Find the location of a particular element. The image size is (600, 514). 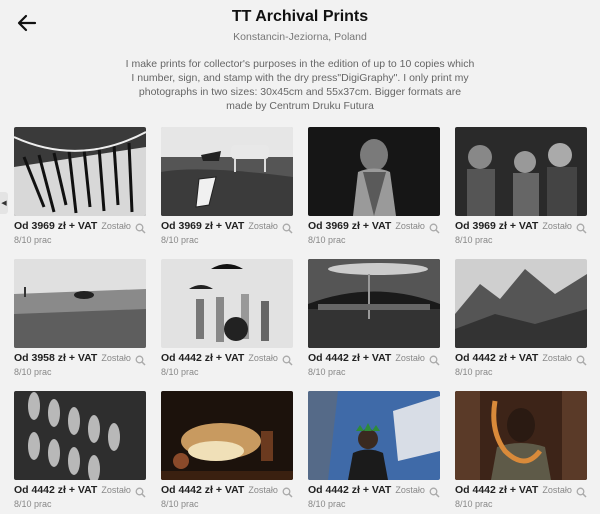

arrow-left-icon is located at coordinates (27, 23).